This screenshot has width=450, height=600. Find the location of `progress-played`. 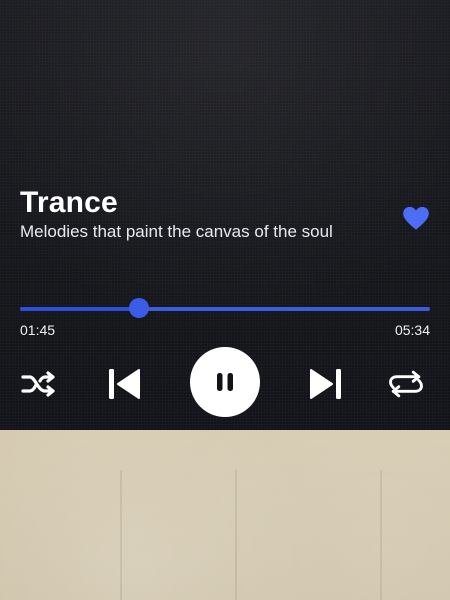

progress-played is located at coordinates (79, 309).